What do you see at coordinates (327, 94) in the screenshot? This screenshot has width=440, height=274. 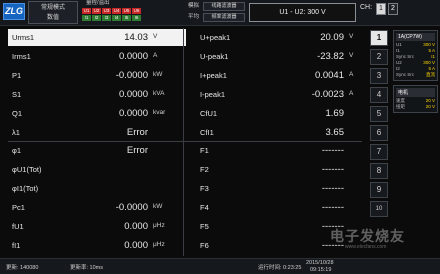 I see `right-param-value: -0.0023` at bounding box center [327, 94].